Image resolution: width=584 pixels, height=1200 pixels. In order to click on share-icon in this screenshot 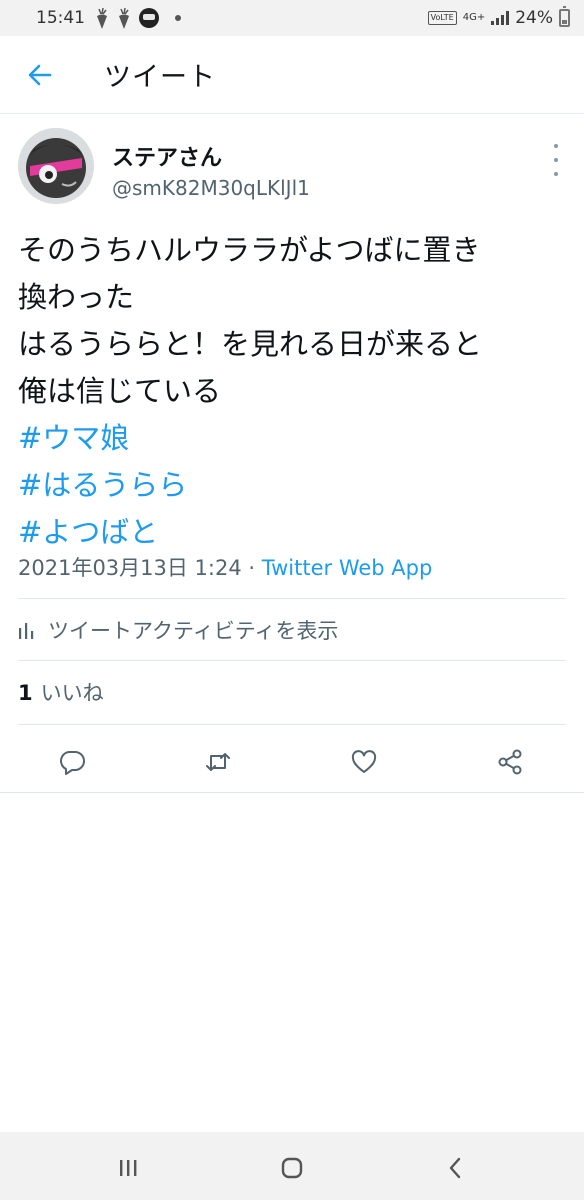, I will do `click(510, 762)`.